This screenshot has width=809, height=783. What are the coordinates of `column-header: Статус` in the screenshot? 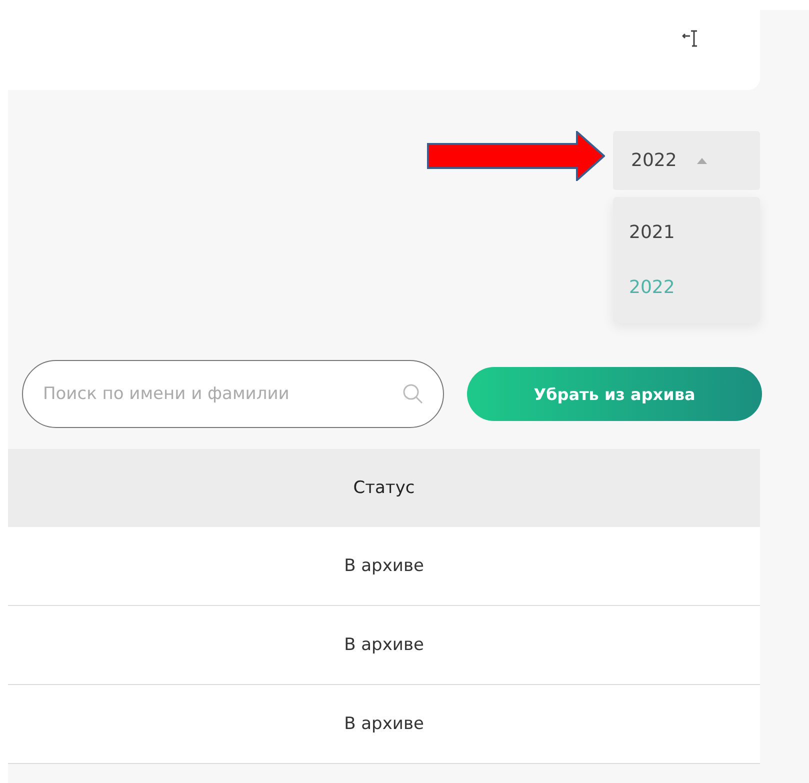 It's located at (384, 488).